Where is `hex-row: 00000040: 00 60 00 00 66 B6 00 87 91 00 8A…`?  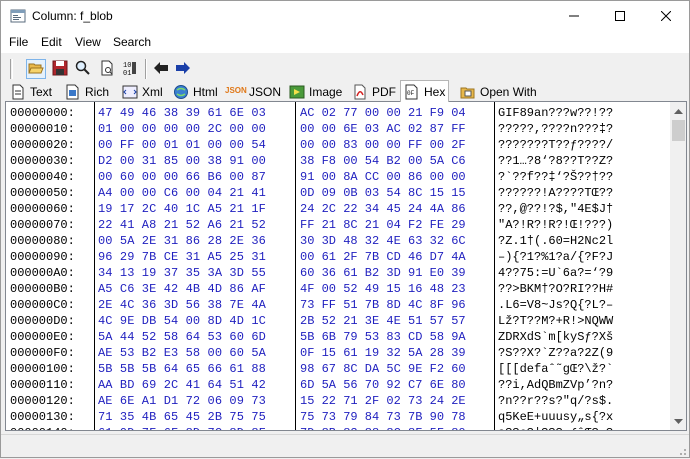
hex-row: 00000040: 00 60 00 00 66 B6 00 87 91 00 8A… is located at coordinates (338, 177).